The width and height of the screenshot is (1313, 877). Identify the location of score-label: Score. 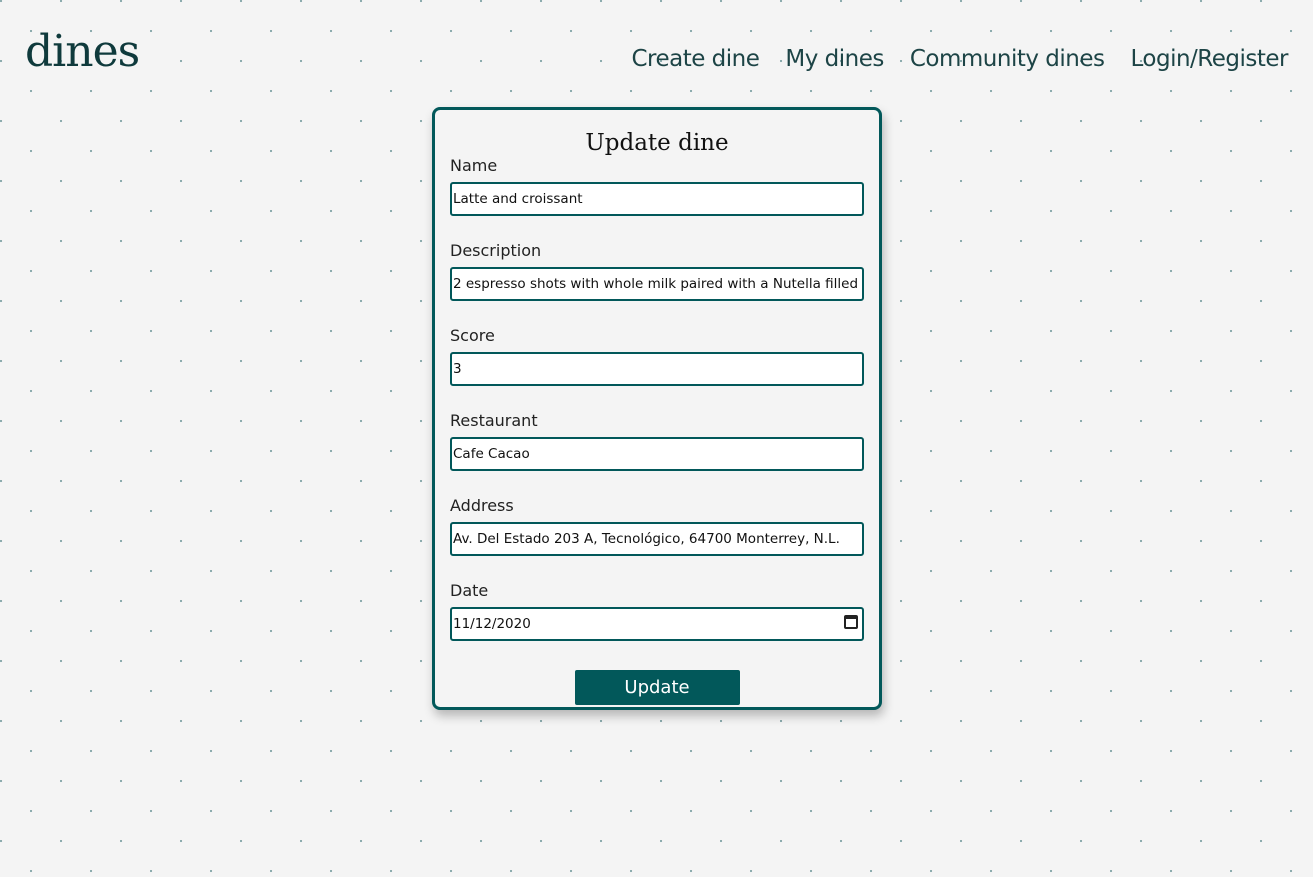
(472, 335).